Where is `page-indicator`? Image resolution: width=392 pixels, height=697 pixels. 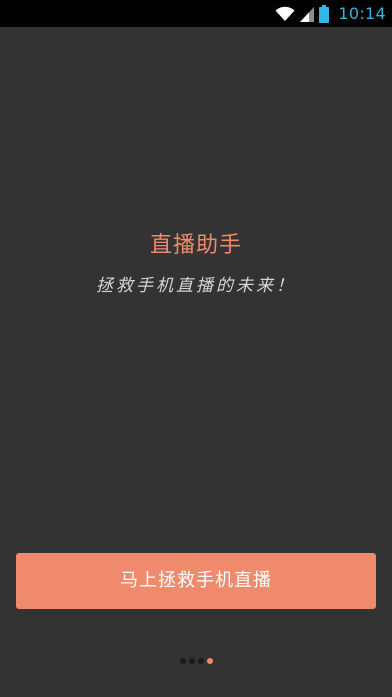
page-indicator is located at coordinates (196, 661).